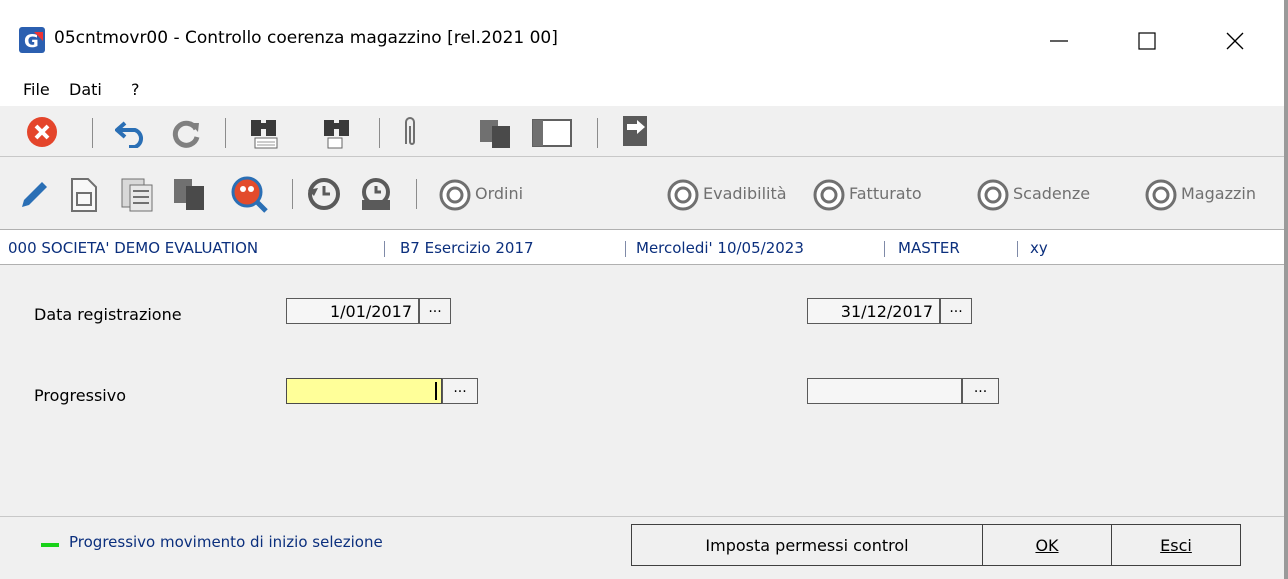 The height and width of the screenshot is (579, 1288). What do you see at coordinates (1039, 248) in the screenshot?
I see `extra-info: xy` at bounding box center [1039, 248].